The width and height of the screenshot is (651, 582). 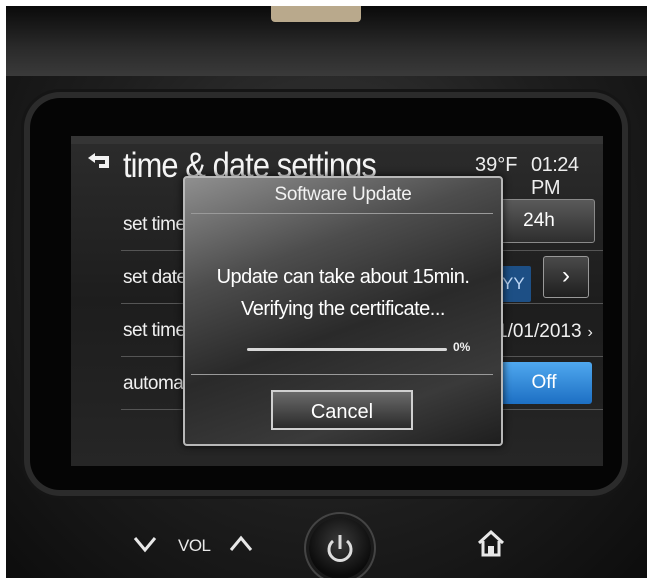 What do you see at coordinates (241, 545) in the screenshot?
I see `chevron-up-icon` at bounding box center [241, 545].